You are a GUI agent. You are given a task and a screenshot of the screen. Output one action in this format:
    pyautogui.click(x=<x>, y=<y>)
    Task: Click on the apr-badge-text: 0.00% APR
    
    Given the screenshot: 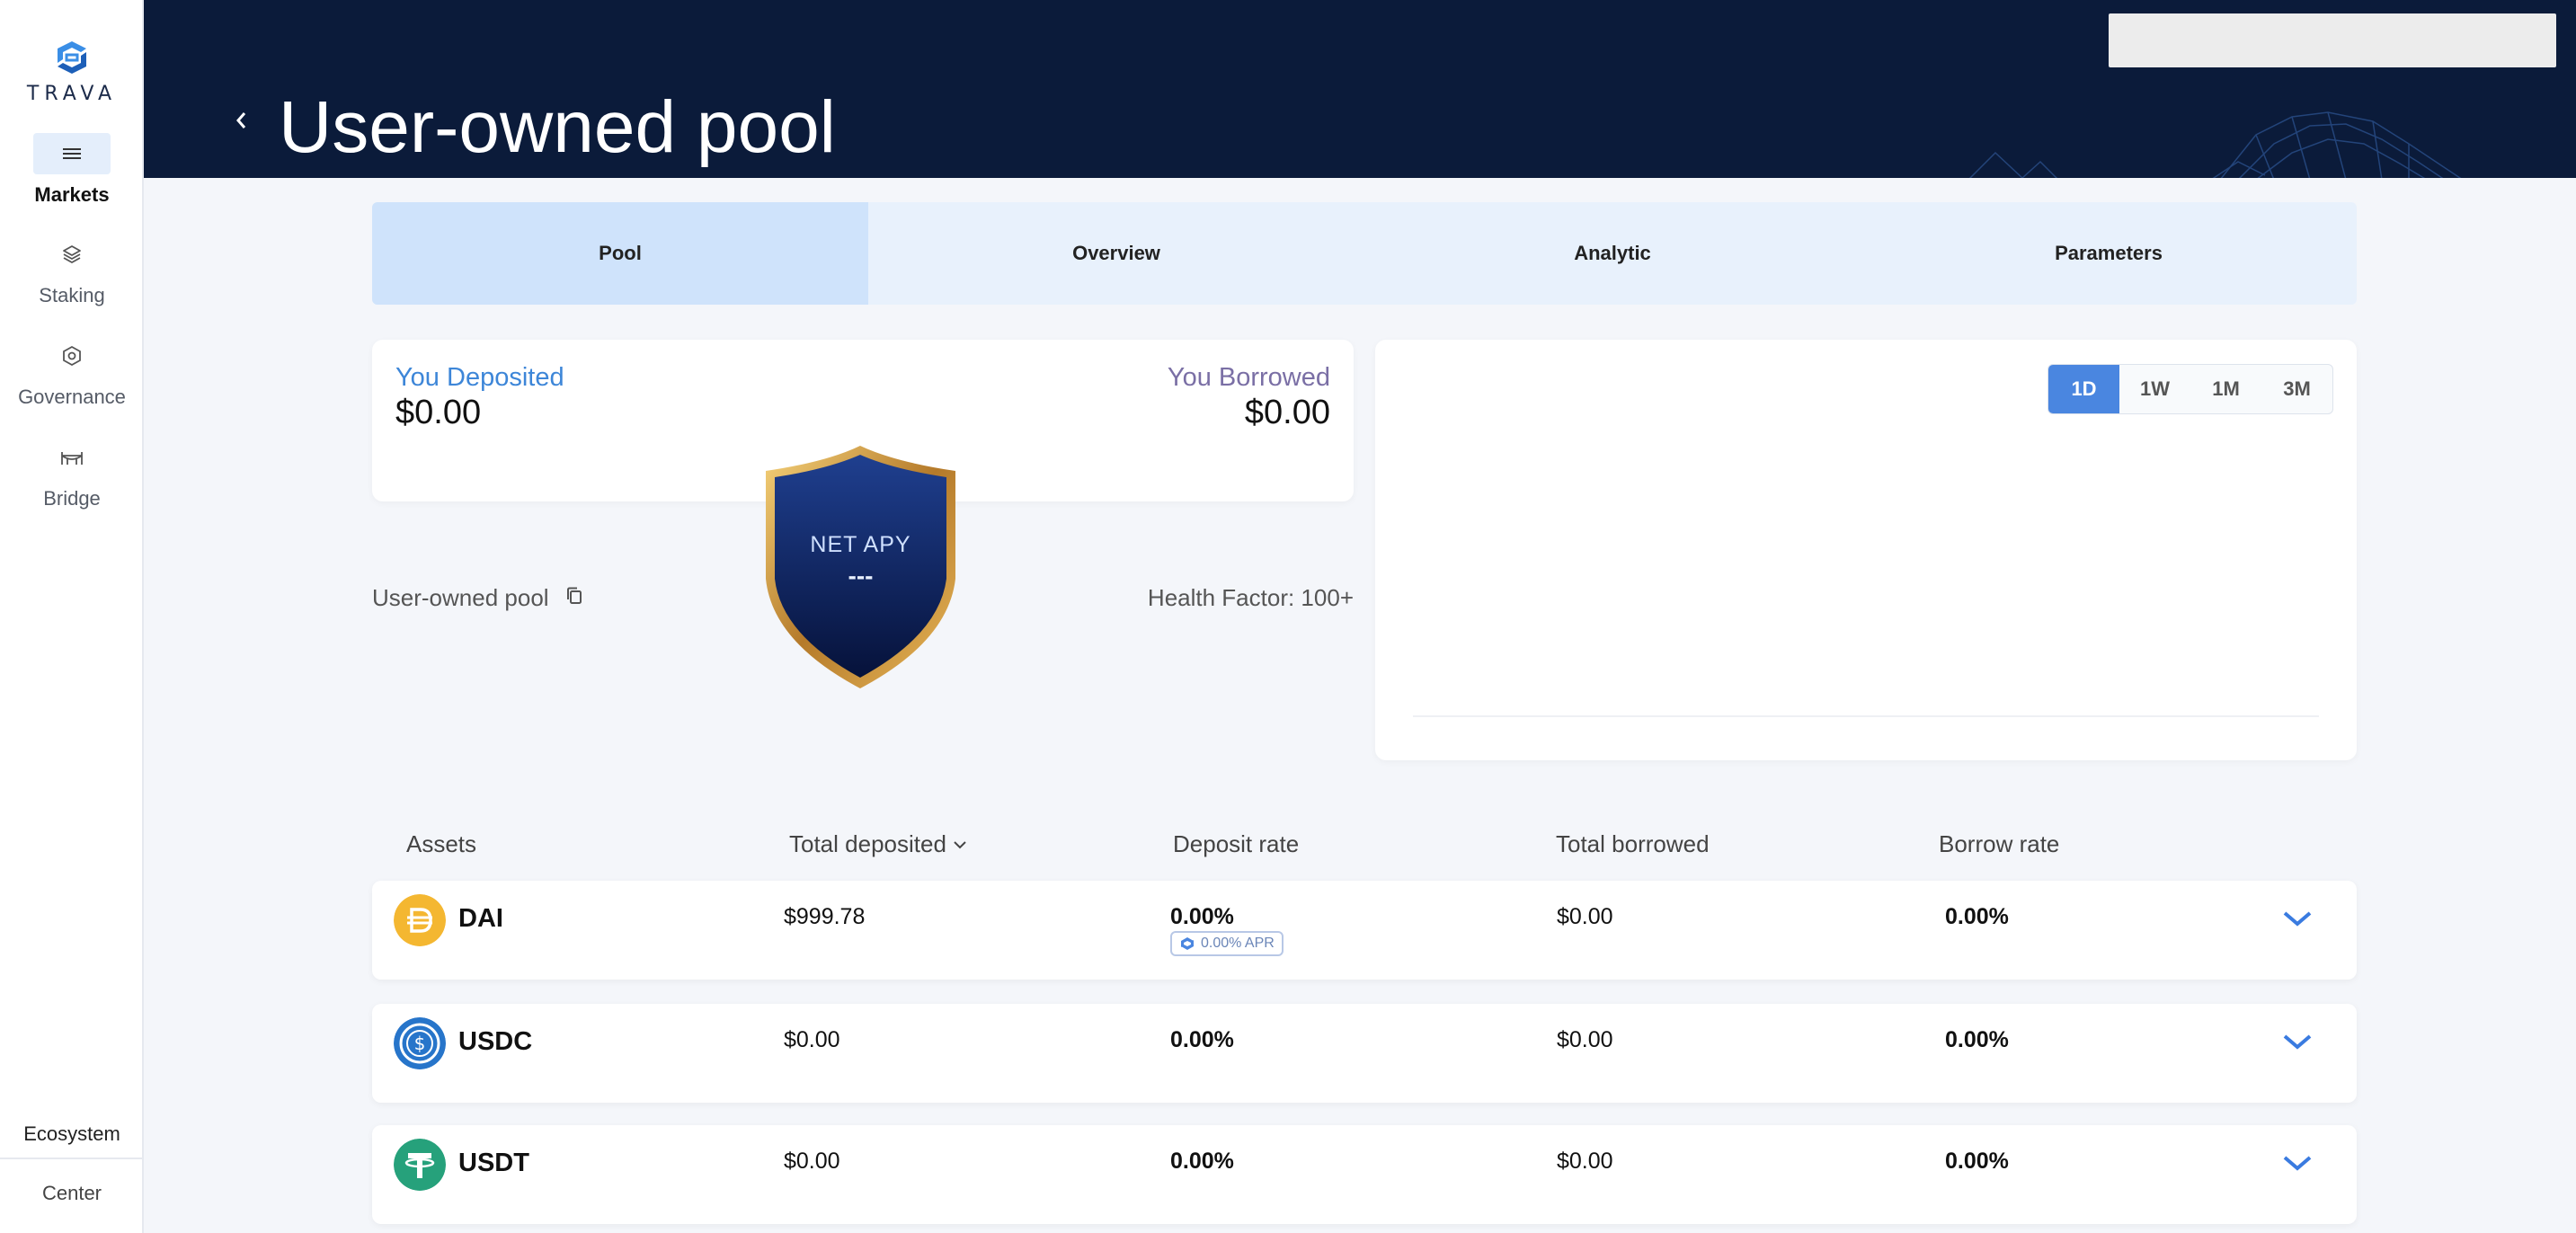 What is the action you would take?
    pyautogui.click(x=1238, y=943)
    